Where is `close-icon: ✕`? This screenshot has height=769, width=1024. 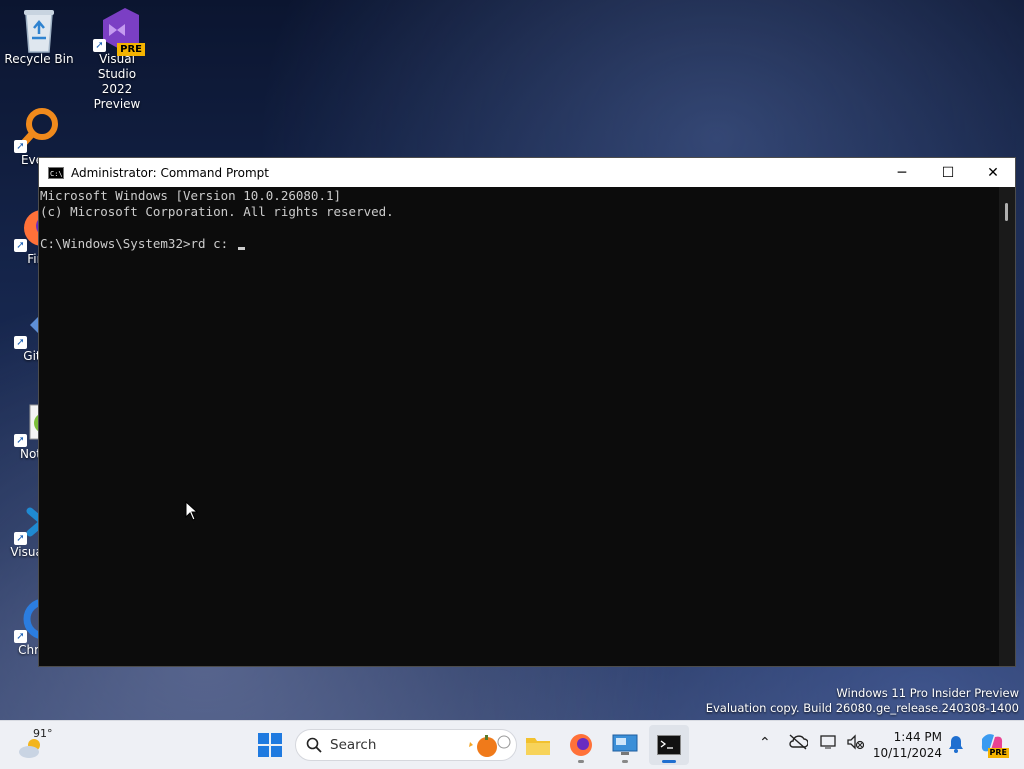
close-icon: ✕ is located at coordinates (993, 172).